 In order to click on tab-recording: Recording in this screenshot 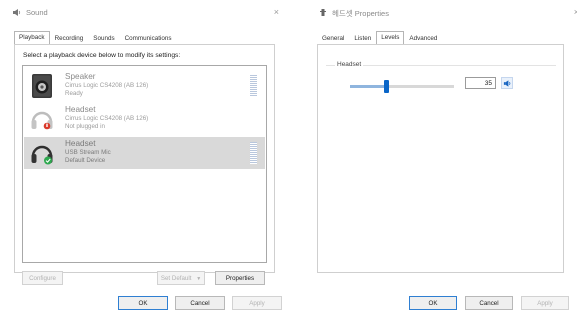, I will do `click(69, 38)`.